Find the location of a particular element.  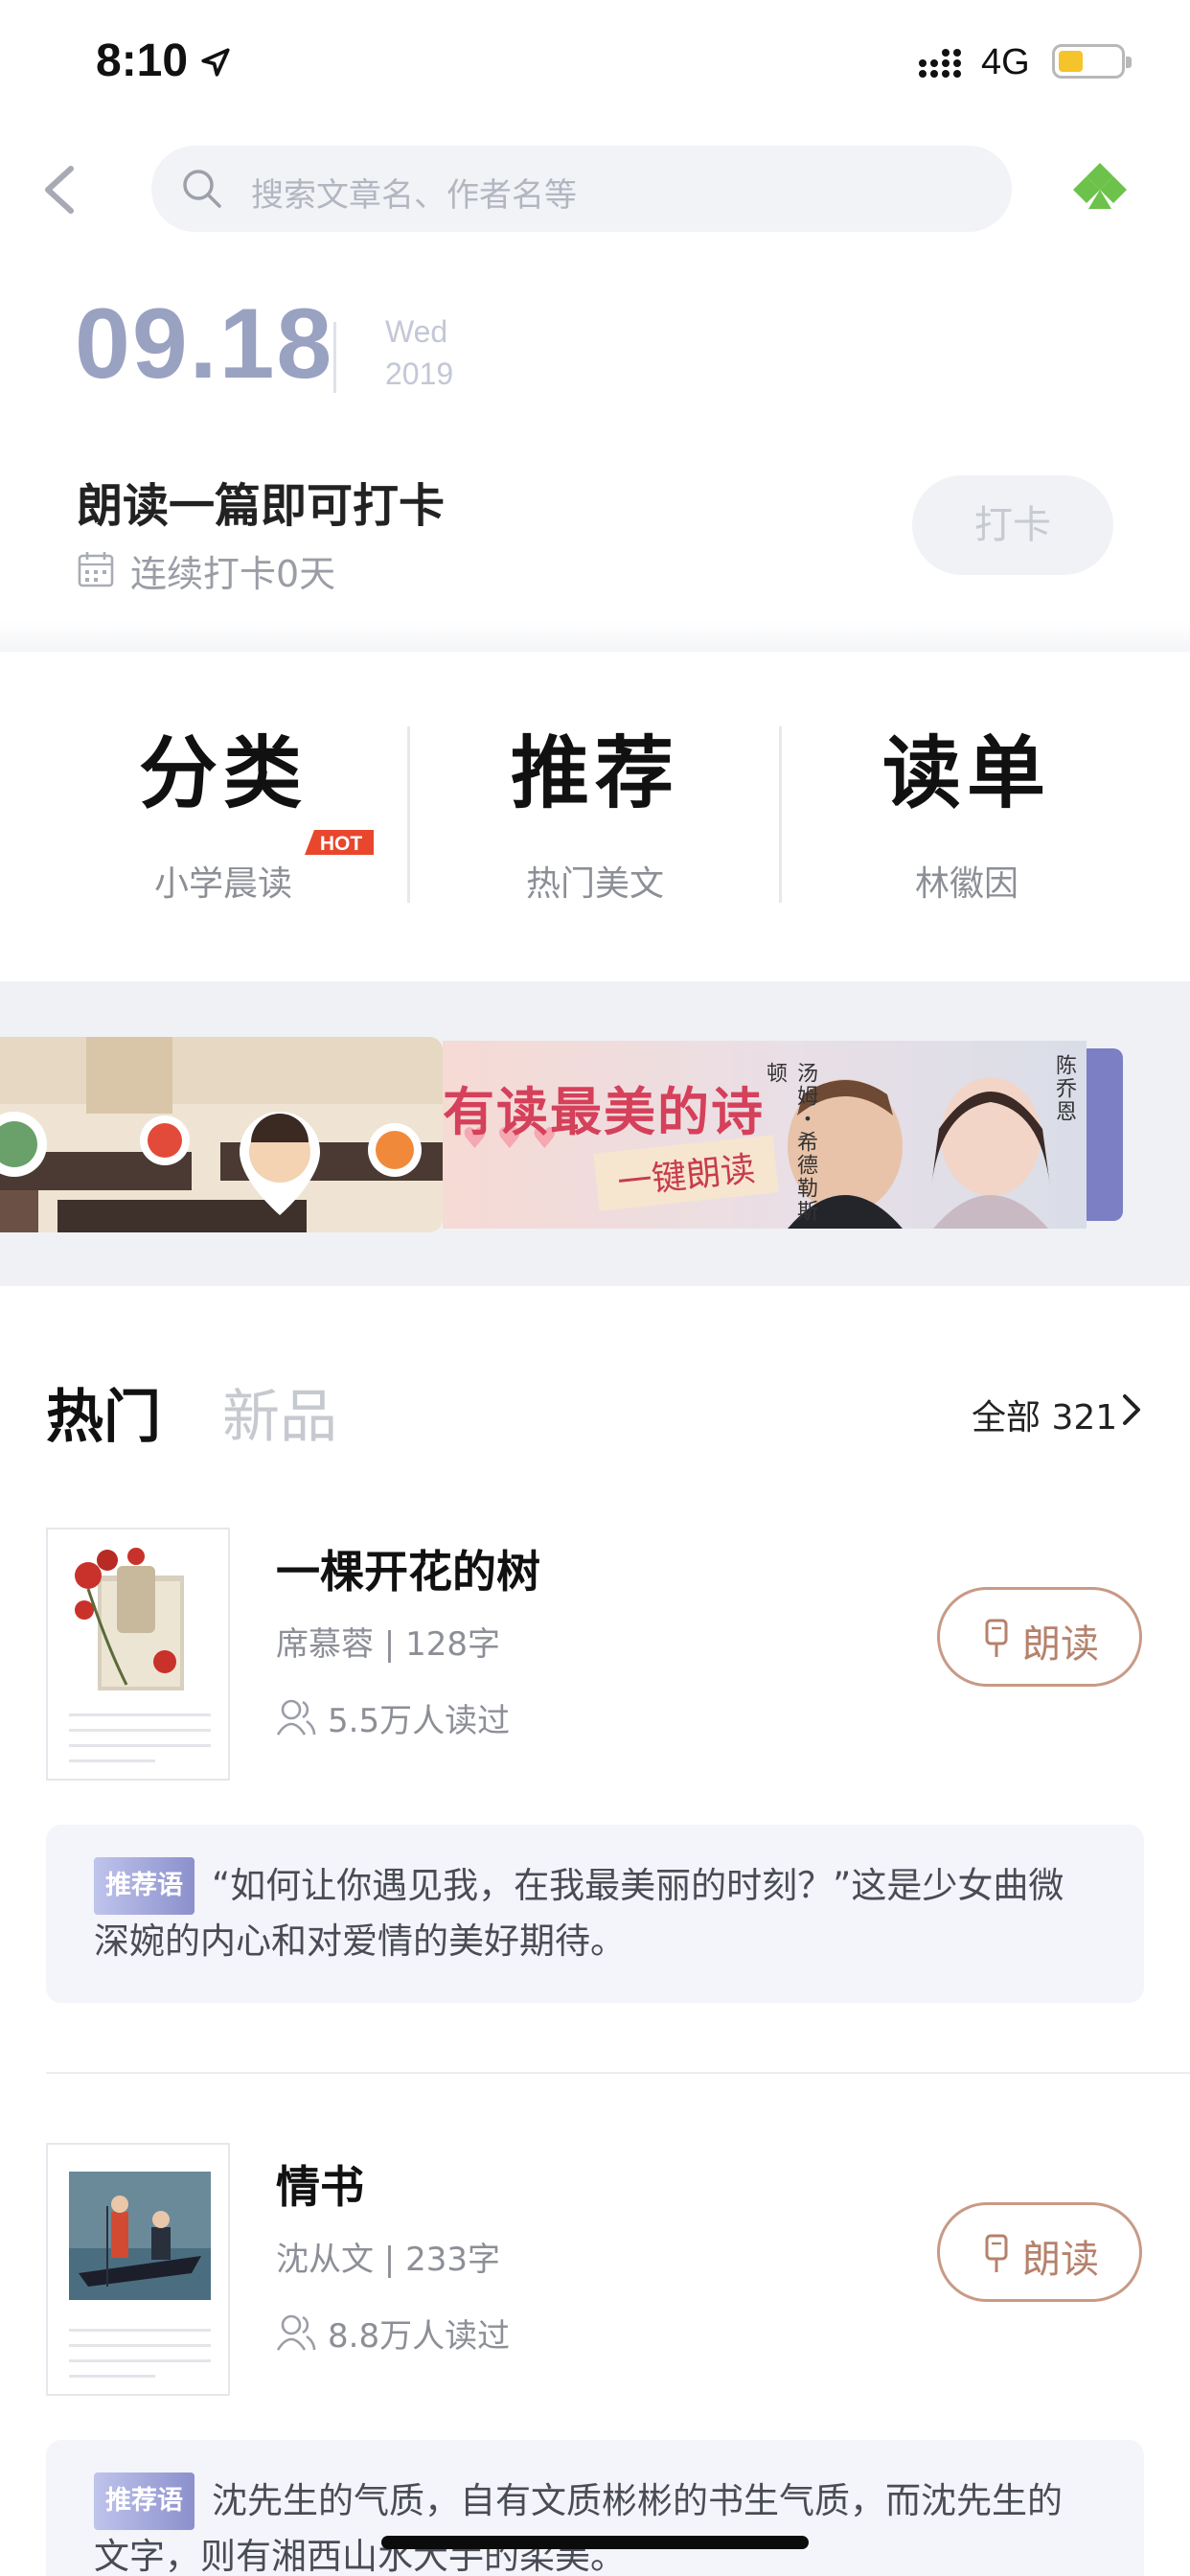

category-title: 分类 is located at coordinates (223, 773).